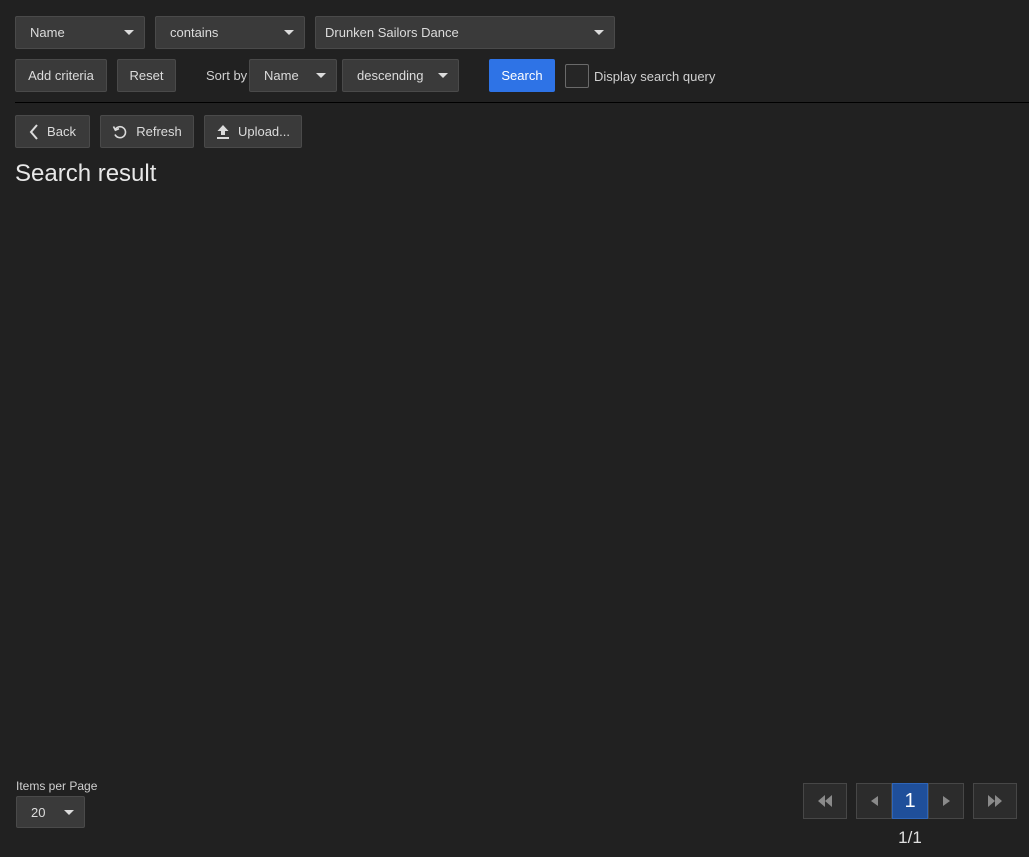 The height and width of the screenshot is (857, 1029). Describe the element at coordinates (159, 131) in the screenshot. I see `refresh-button-label: Refresh` at that location.